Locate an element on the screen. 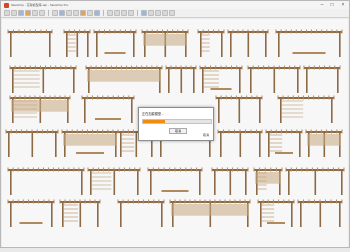  line-tool-icon is located at coordinates (28, 13).